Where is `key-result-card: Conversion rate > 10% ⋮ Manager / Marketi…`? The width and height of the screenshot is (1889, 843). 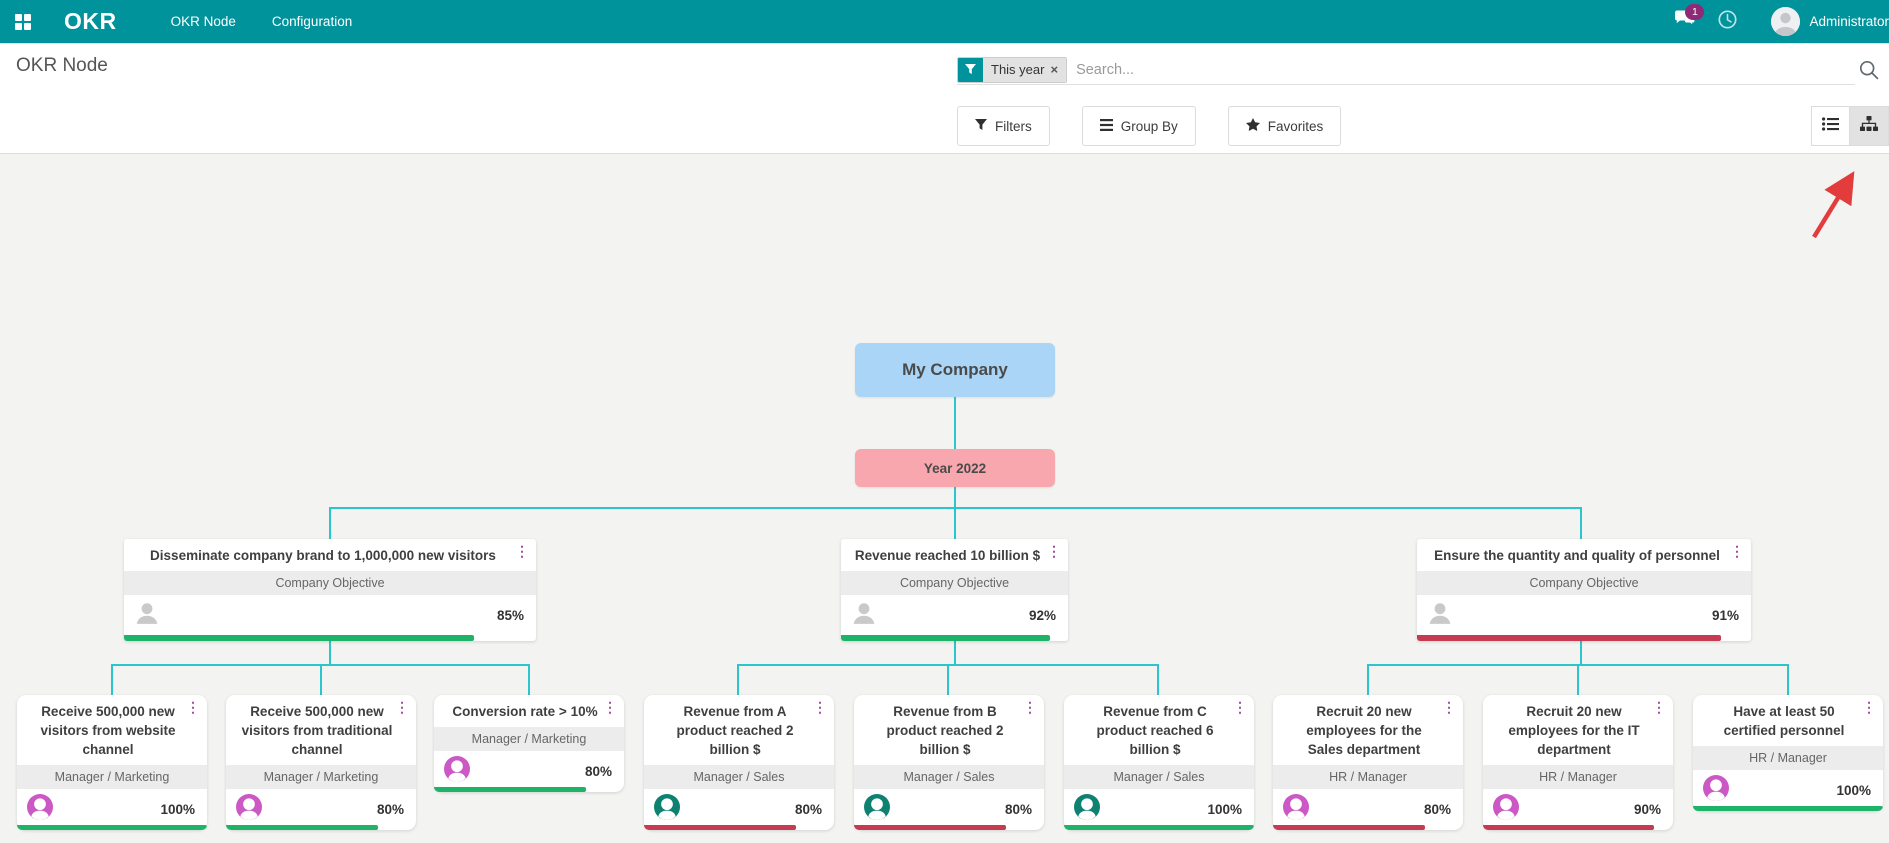
key-result-card: Conversion rate > 10% ⋮ Manager / Marketi… is located at coordinates (529, 743).